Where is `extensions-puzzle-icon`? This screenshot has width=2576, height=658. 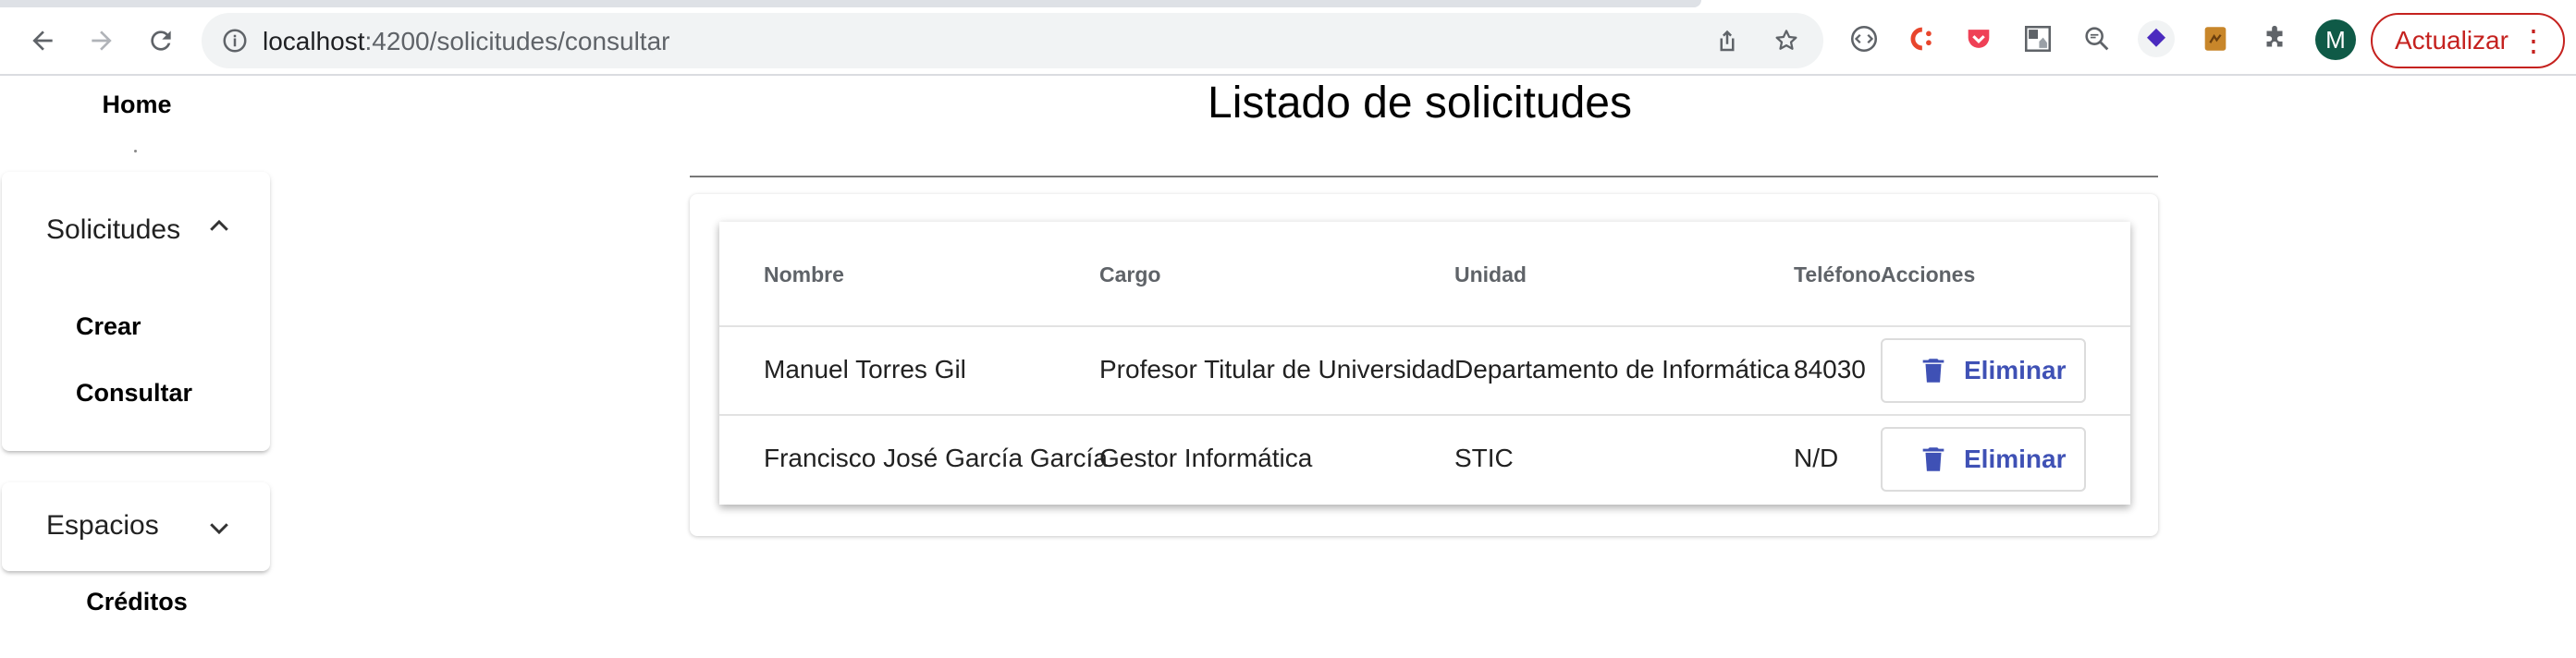
extensions-puzzle-icon is located at coordinates (2274, 39).